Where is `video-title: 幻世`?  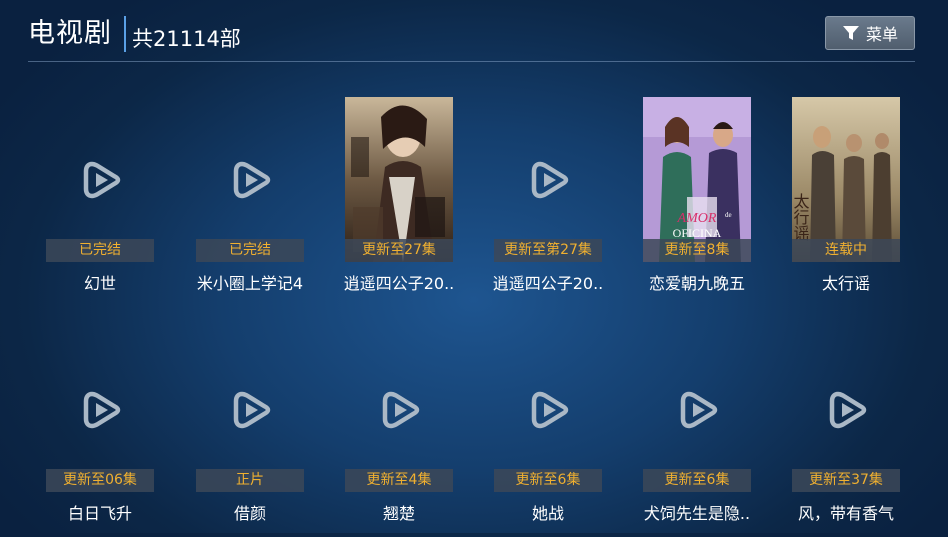 video-title: 幻世 is located at coordinates (99, 283).